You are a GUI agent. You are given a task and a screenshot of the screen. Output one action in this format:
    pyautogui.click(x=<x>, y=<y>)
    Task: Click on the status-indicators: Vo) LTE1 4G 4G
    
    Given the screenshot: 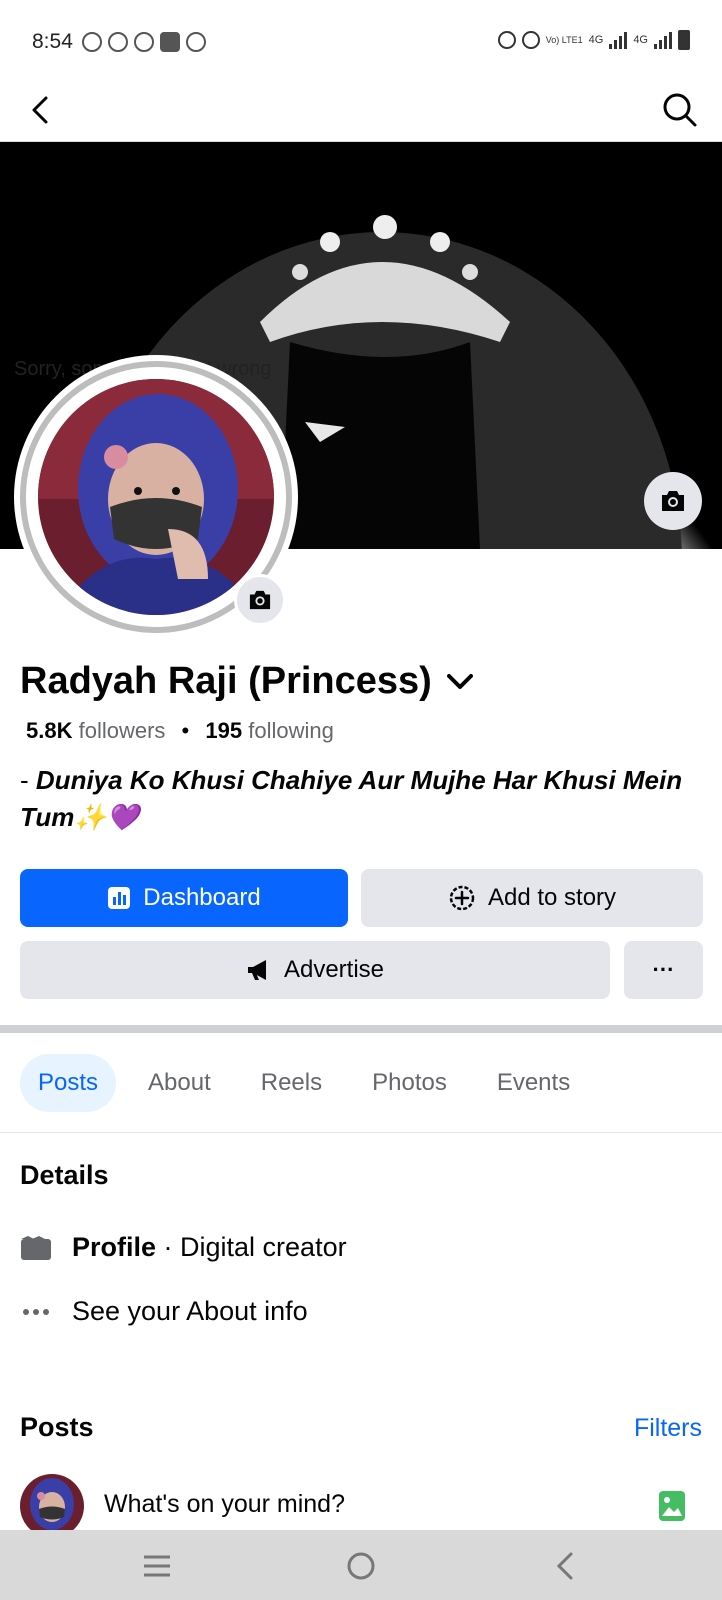 What is the action you would take?
    pyautogui.click(x=593, y=40)
    